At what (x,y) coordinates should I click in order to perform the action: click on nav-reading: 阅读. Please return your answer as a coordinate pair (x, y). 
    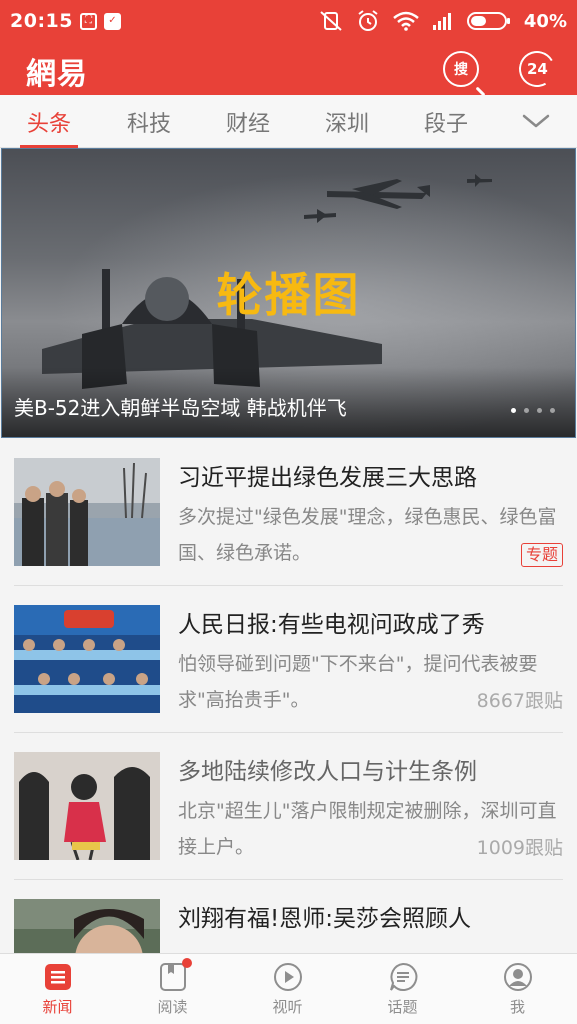
    Looking at the image, I should click on (172, 989).